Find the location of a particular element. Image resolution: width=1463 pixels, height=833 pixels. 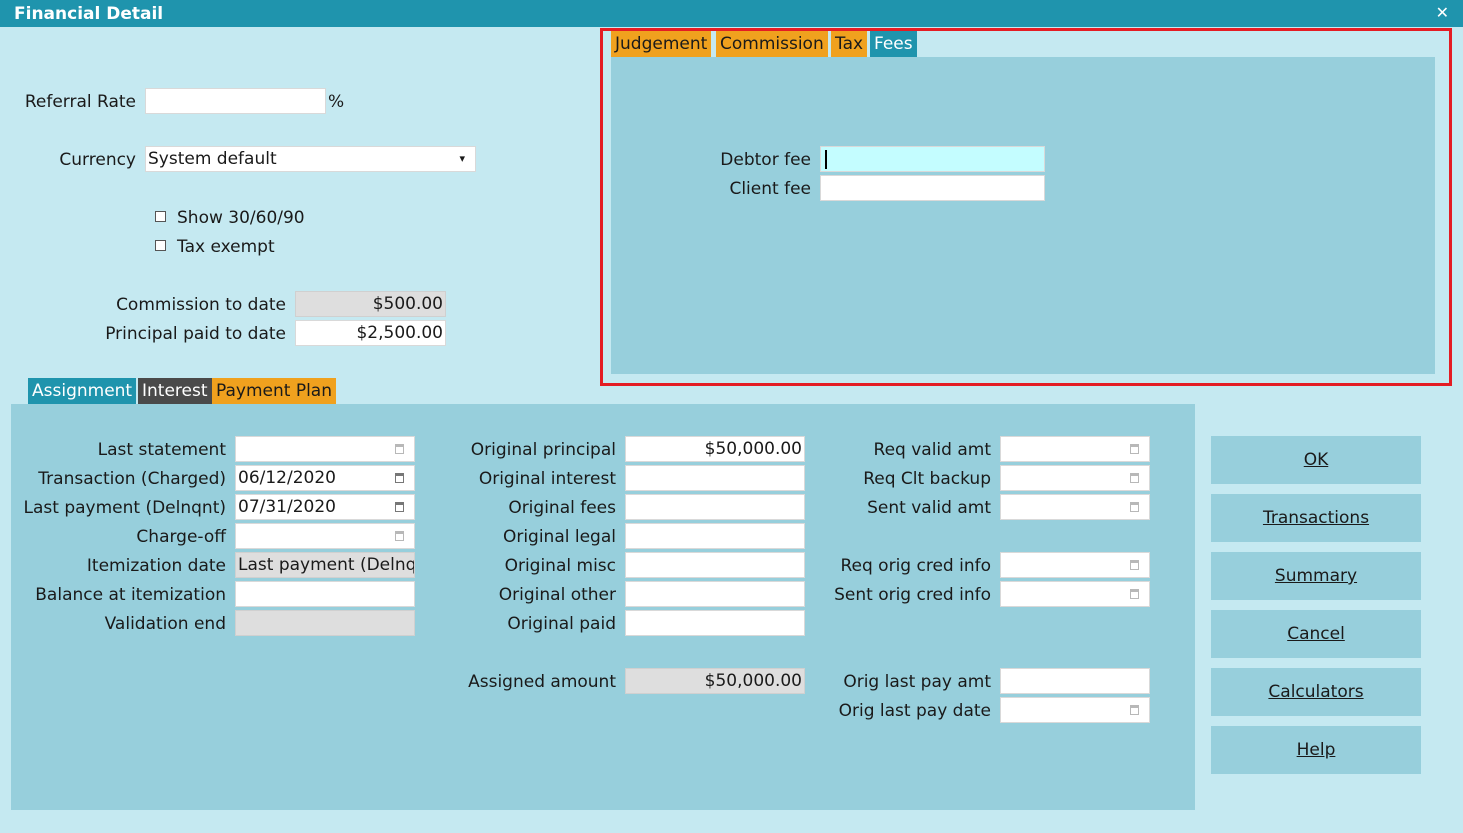

tab-commission: Commission is located at coordinates (772, 44).